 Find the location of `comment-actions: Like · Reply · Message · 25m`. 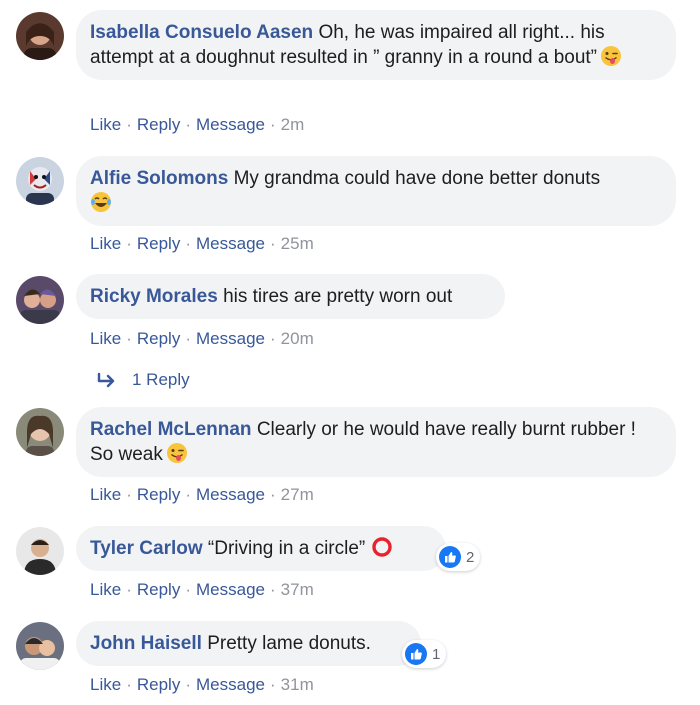

comment-actions: Like · Reply · Message · 25m is located at coordinates (202, 243).